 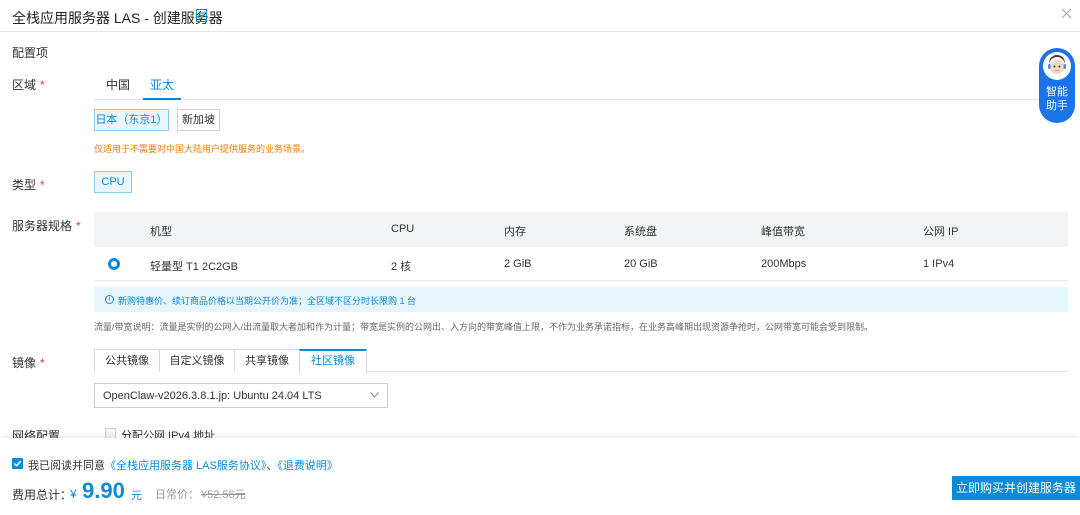 What do you see at coordinates (117, 18) in the screenshot?
I see `dialog-title: 全栈应用服务器 LAS - 创建服务器` at bounding box center [117, 18].